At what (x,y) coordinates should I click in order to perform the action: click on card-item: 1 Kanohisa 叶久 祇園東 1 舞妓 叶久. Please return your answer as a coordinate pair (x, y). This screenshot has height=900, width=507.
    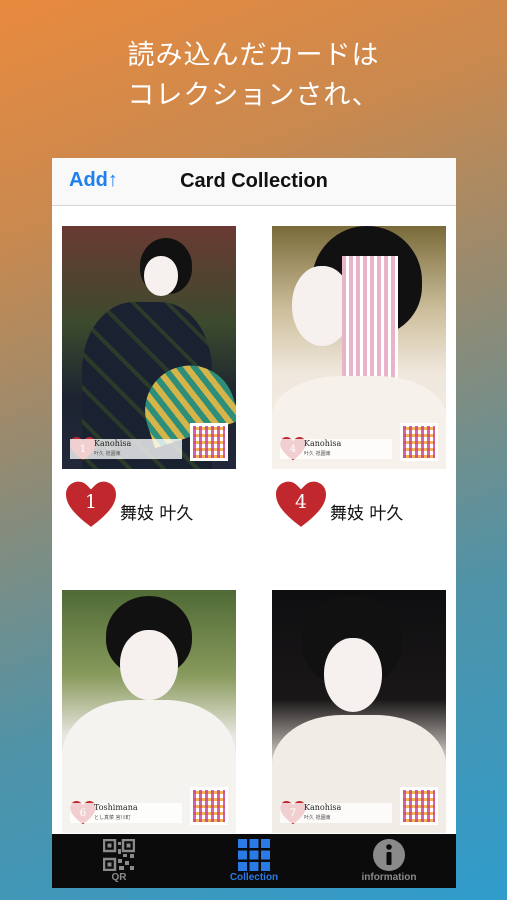
    Looking at the image, I should click on (149, 382).